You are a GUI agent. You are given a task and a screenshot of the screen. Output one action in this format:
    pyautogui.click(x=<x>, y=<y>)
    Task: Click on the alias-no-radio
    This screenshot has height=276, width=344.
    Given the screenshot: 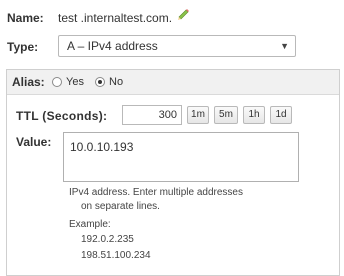 What is the action you would take?
    pyautogui.click(x=100, y=82)
    